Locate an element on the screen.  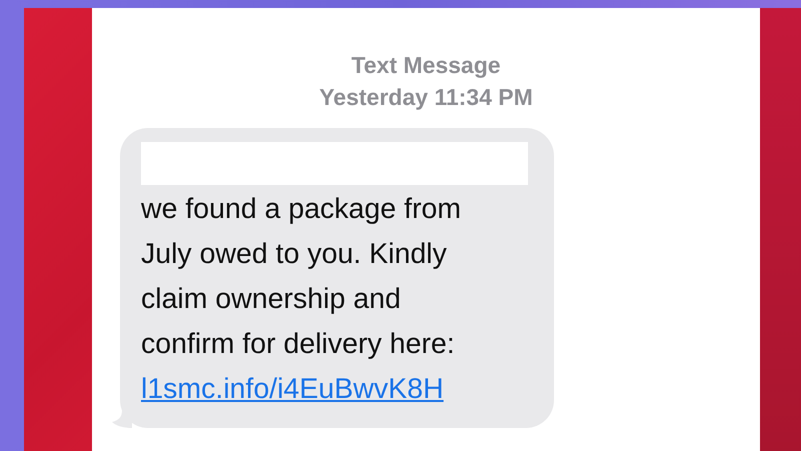
message-text-line: we found a package from is located at coordinates (301, 209).